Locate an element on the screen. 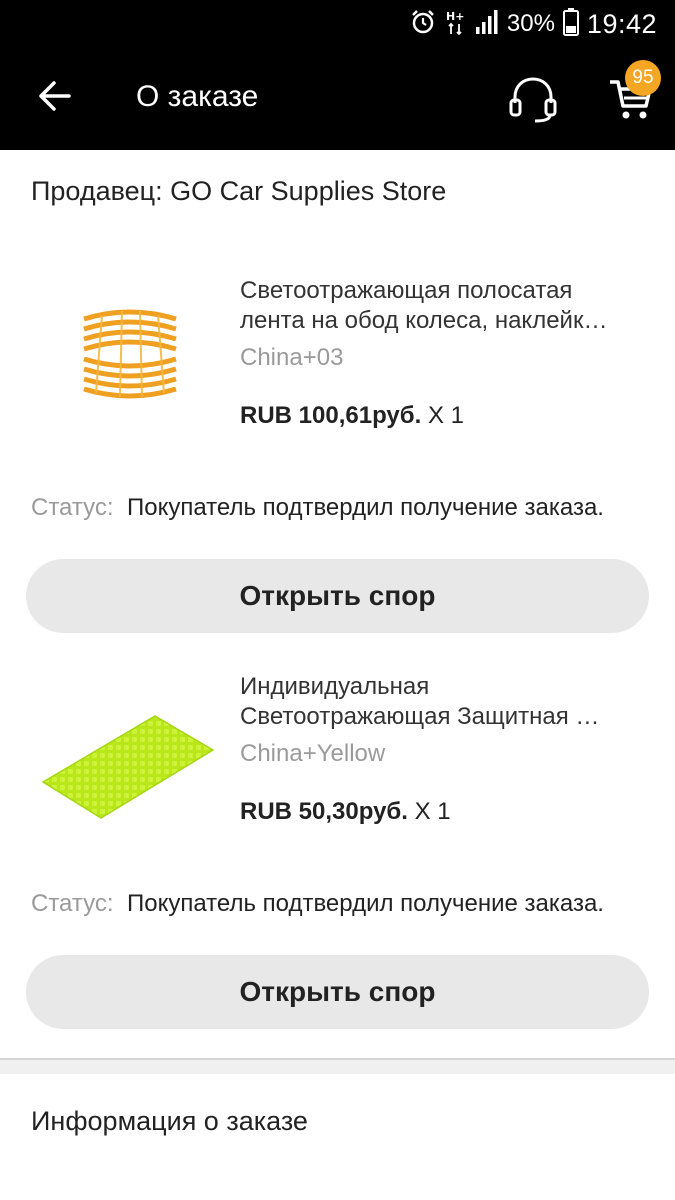 Image resolution: width=675 pixels, height=1200 pixels. section-gap is located at coordinates (337, 1067).